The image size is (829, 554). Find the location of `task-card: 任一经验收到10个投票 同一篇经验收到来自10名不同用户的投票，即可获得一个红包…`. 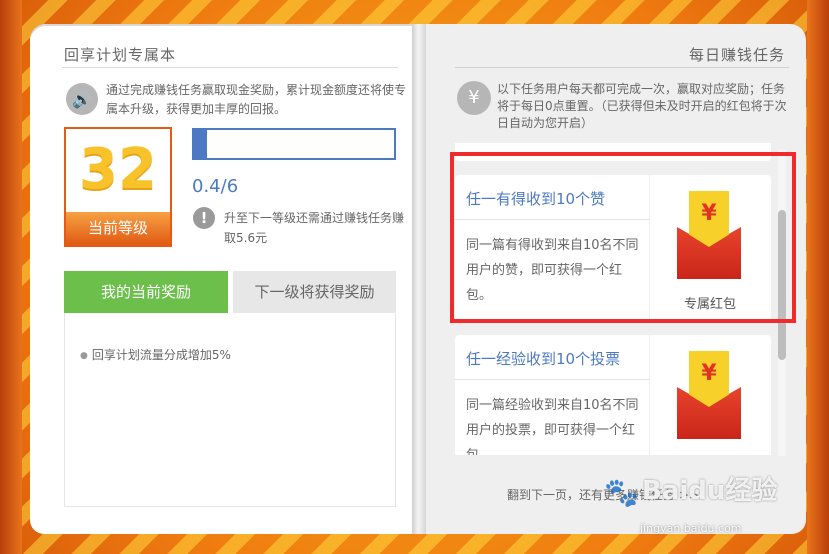

task-card: 任一经验收到10个投票 同一篇经验收到来自10名不同用户的投票，即可获得一个红包… is located at coordinates (613, 395).